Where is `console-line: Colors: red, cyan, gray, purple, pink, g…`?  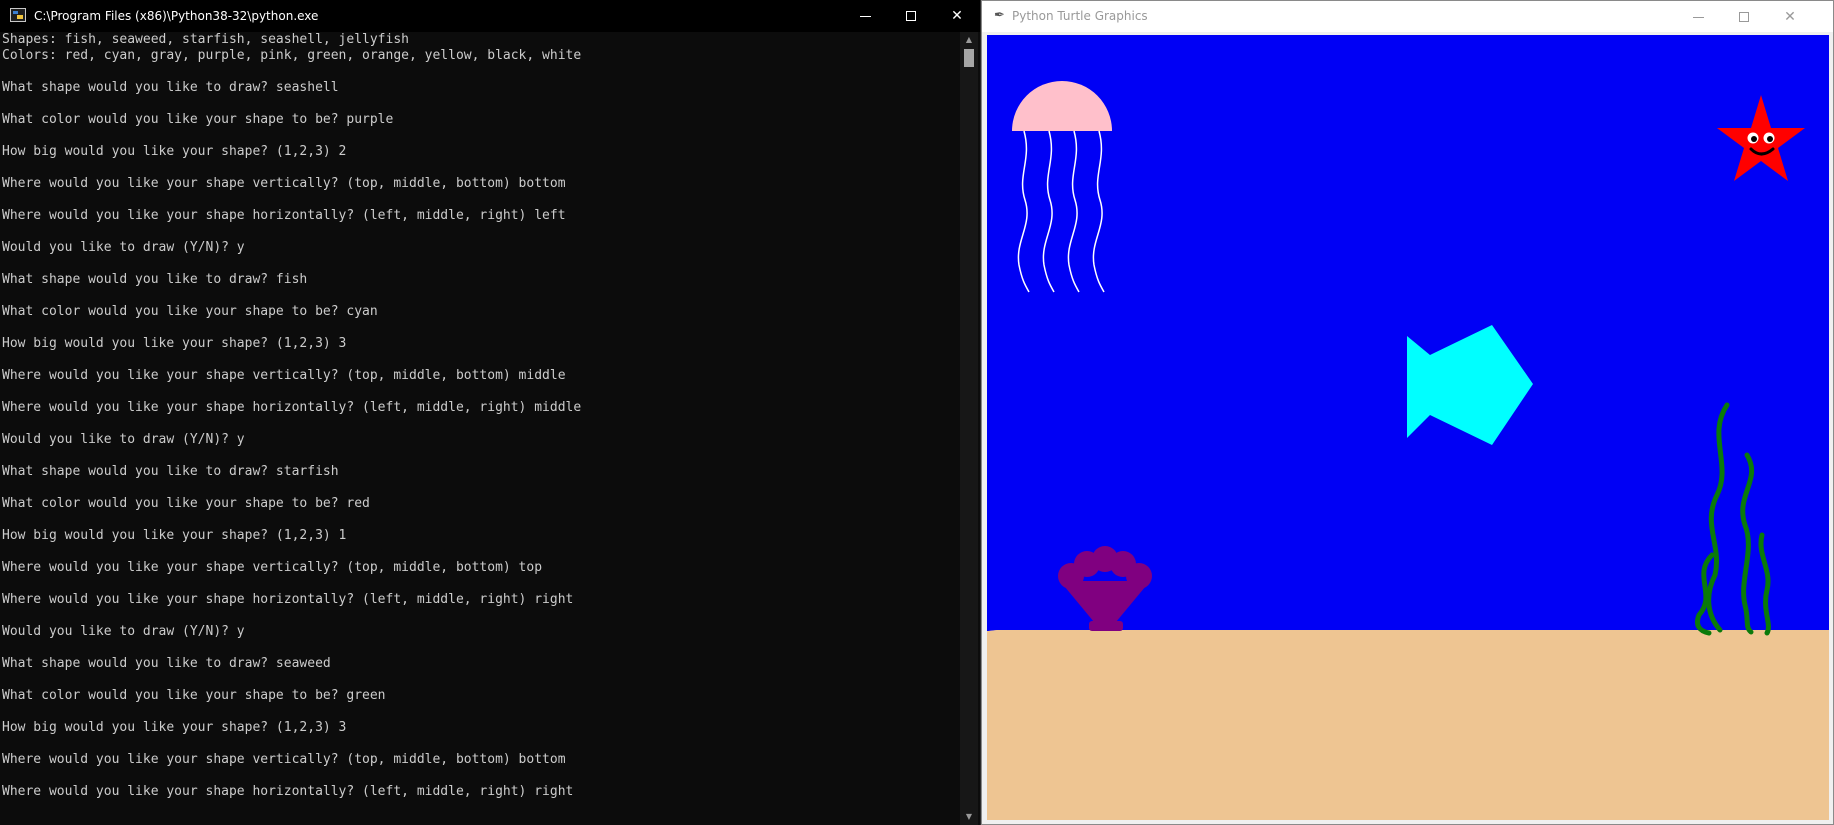 console-line: Colors: red, cyan, gray, purple, pink, g… is located at coordinates (292, 55).